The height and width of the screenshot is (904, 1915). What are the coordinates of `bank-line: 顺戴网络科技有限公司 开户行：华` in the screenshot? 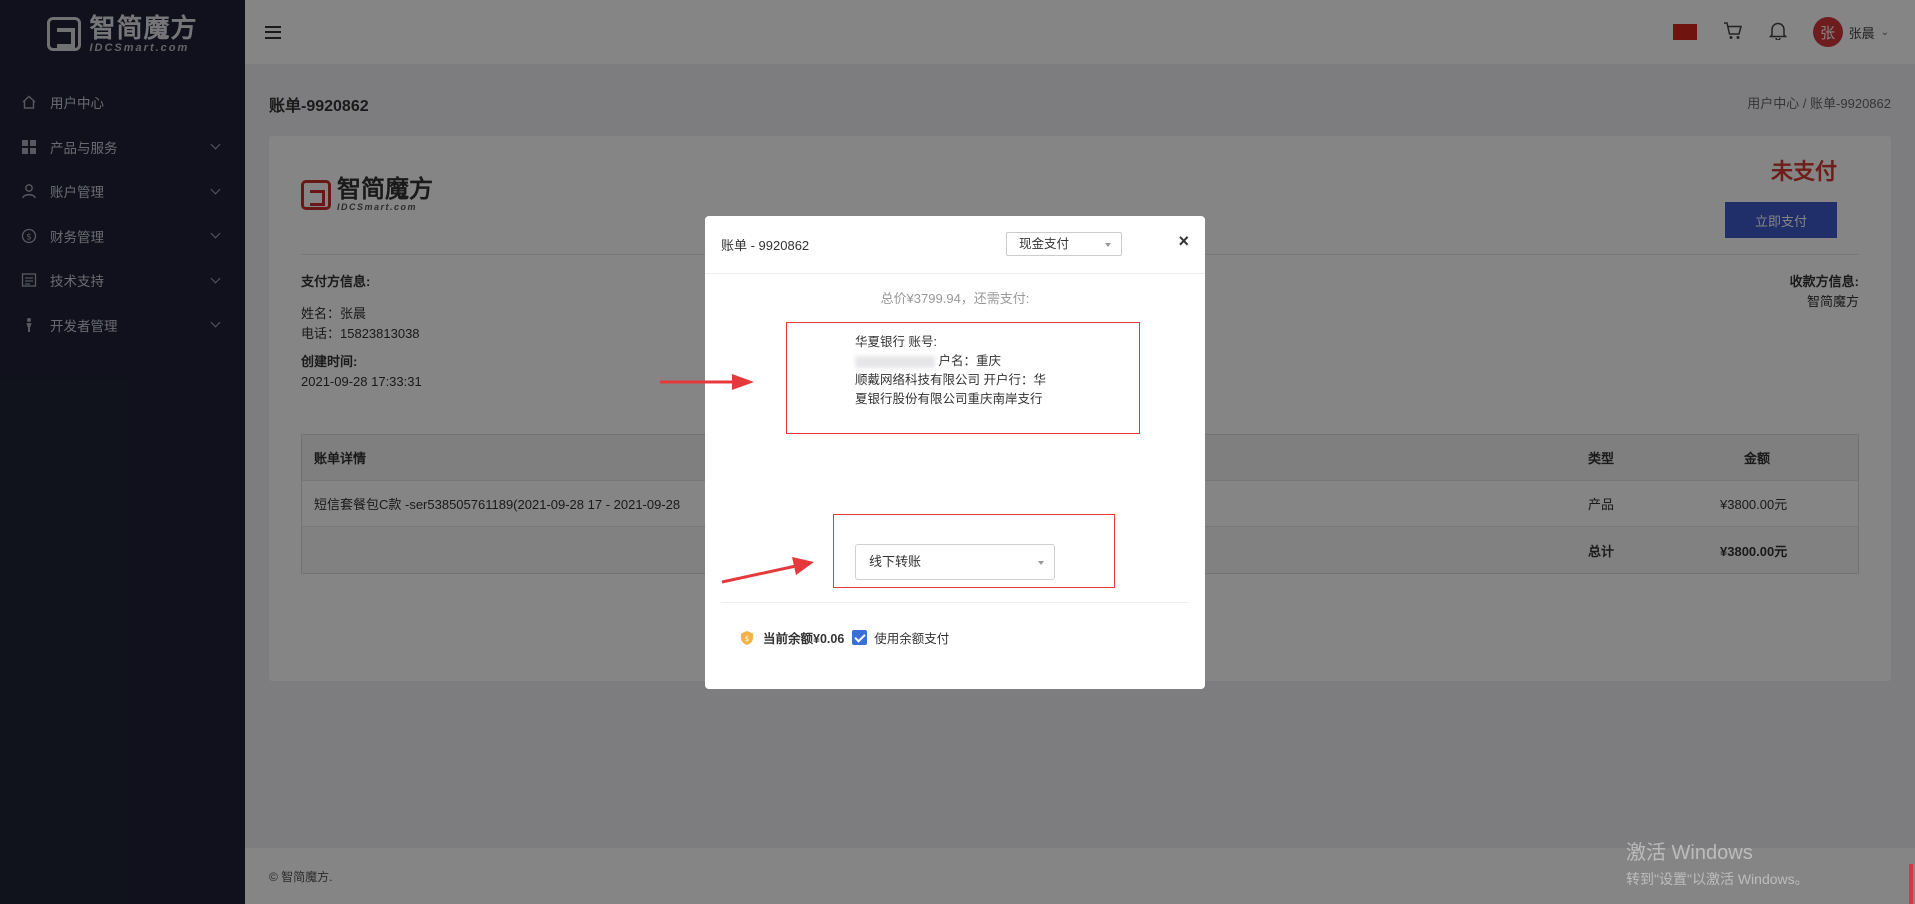 It's located at (950, 380).